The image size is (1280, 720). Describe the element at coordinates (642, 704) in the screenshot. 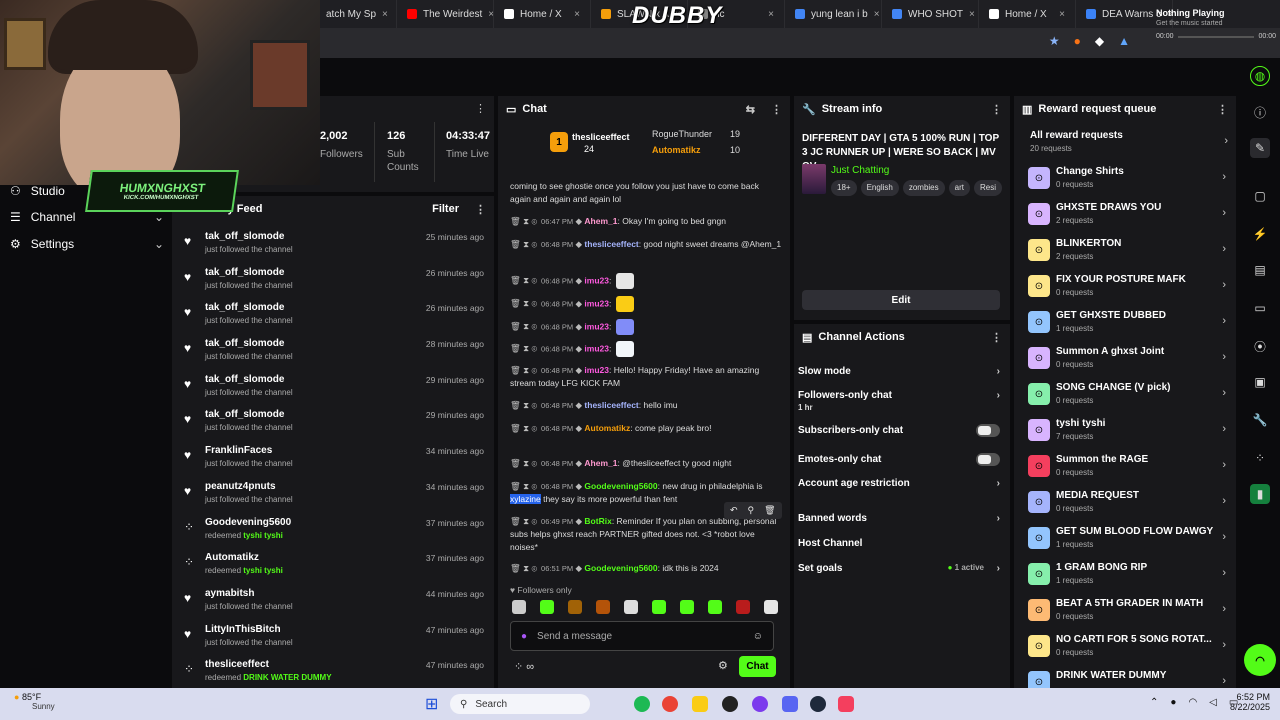

I see `spotify-icon` at that location.